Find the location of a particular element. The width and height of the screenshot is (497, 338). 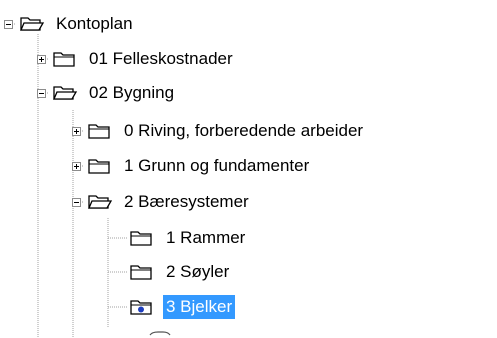

tree-node-label: 01 Felleskostnader is located at coordinates (161, 58).